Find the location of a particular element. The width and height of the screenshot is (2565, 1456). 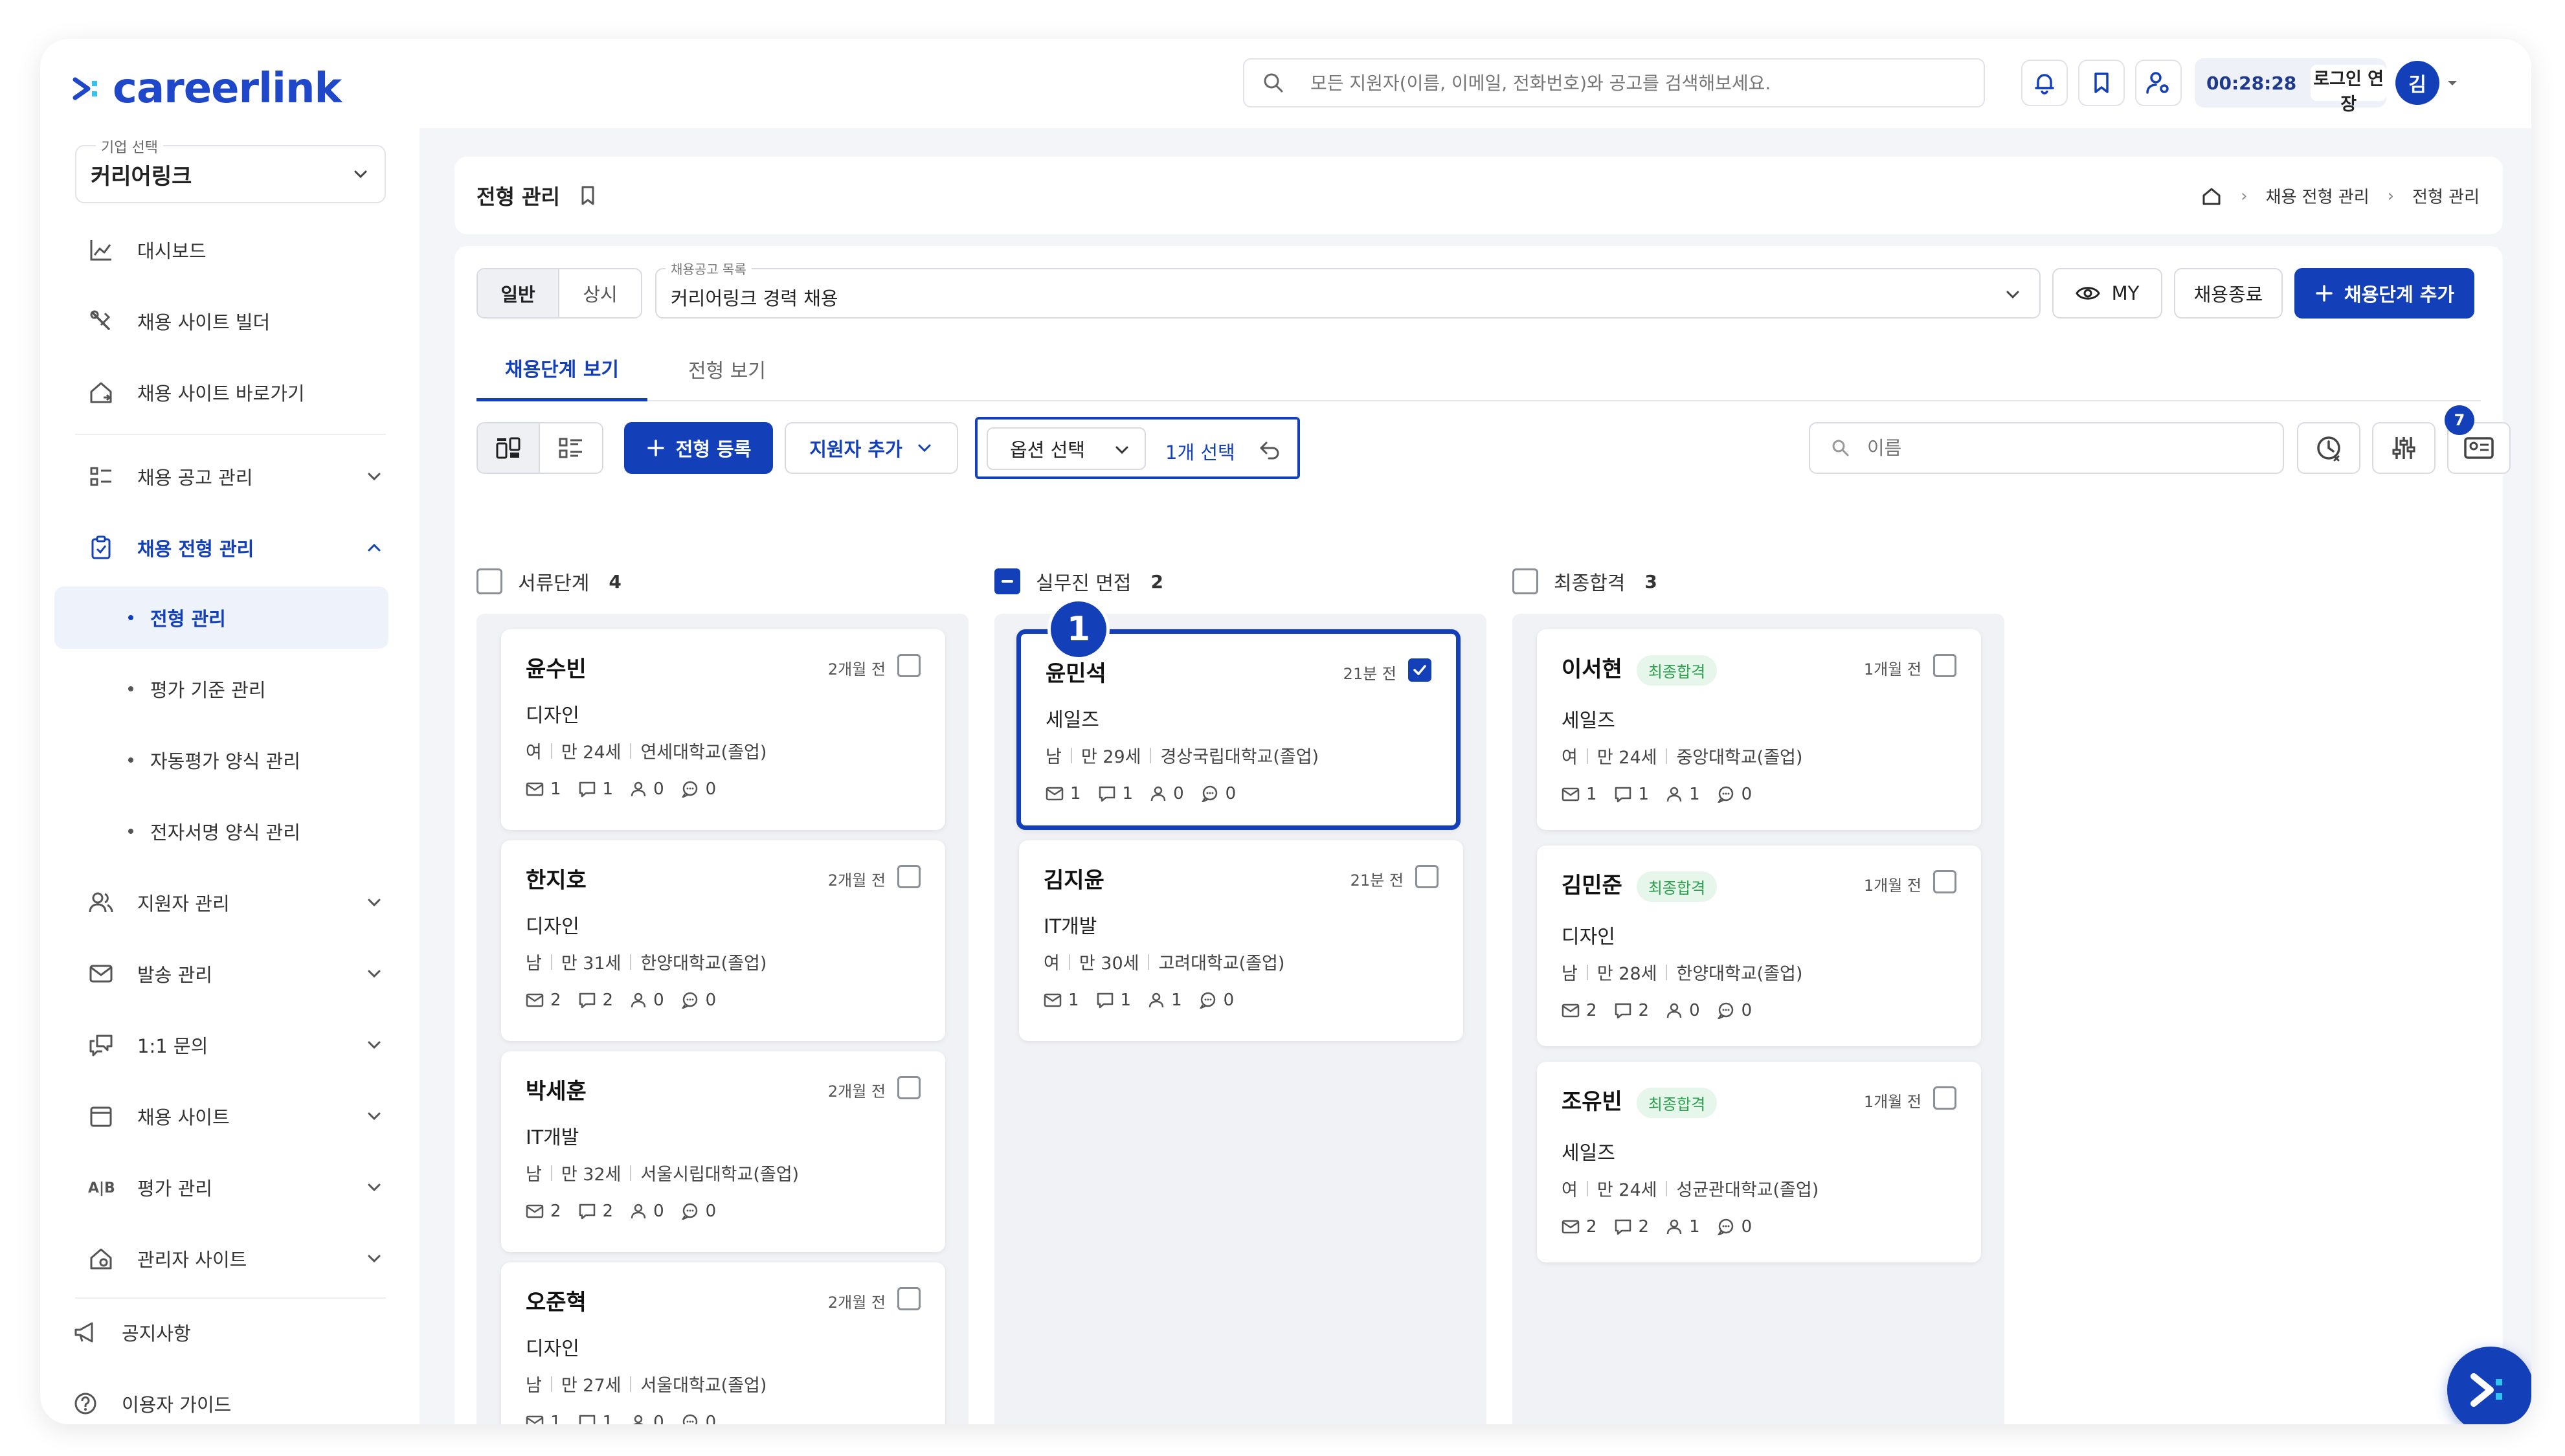

breadcrumb-item: 전형 관리 is located at coordinates (2446, 196).